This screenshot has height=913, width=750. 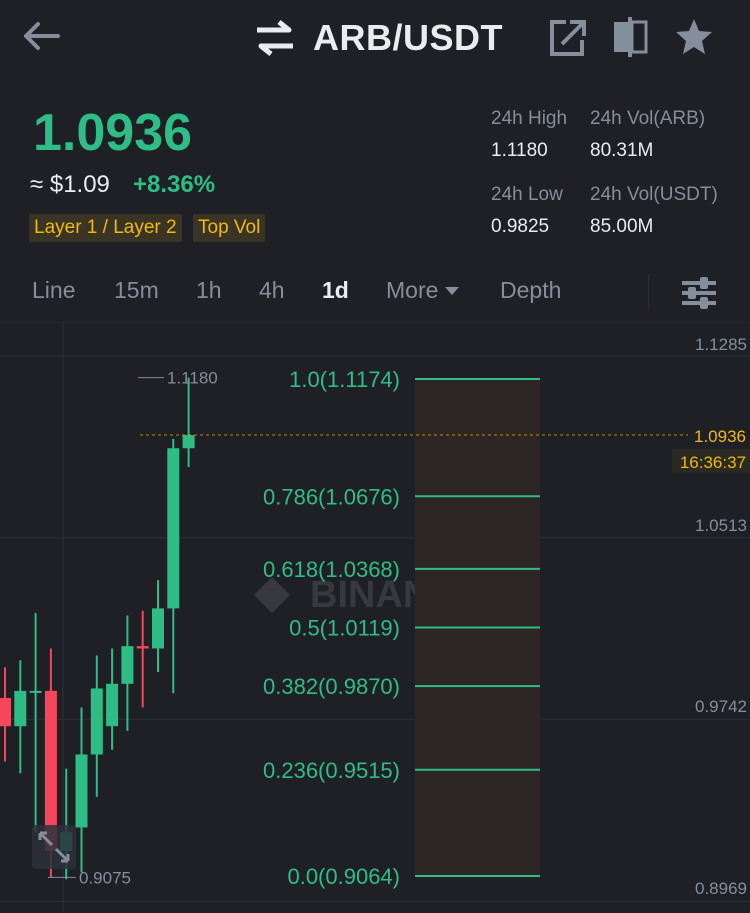 I want to click on tag-layer1-layer2: Layer 1 / Layer 2, so click(x=105, y=228).